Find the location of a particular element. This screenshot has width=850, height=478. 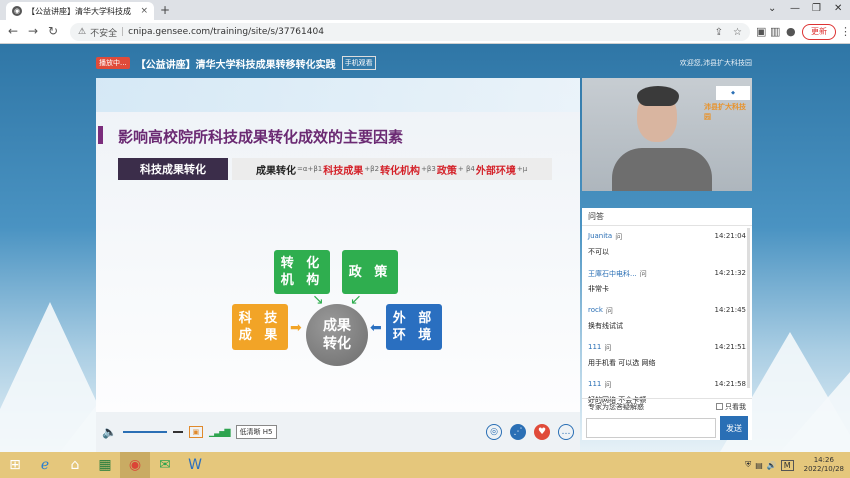

browser-tab: ◉ 【公益讲座】清华大学科技成 × is located at coordinates (80, 11).